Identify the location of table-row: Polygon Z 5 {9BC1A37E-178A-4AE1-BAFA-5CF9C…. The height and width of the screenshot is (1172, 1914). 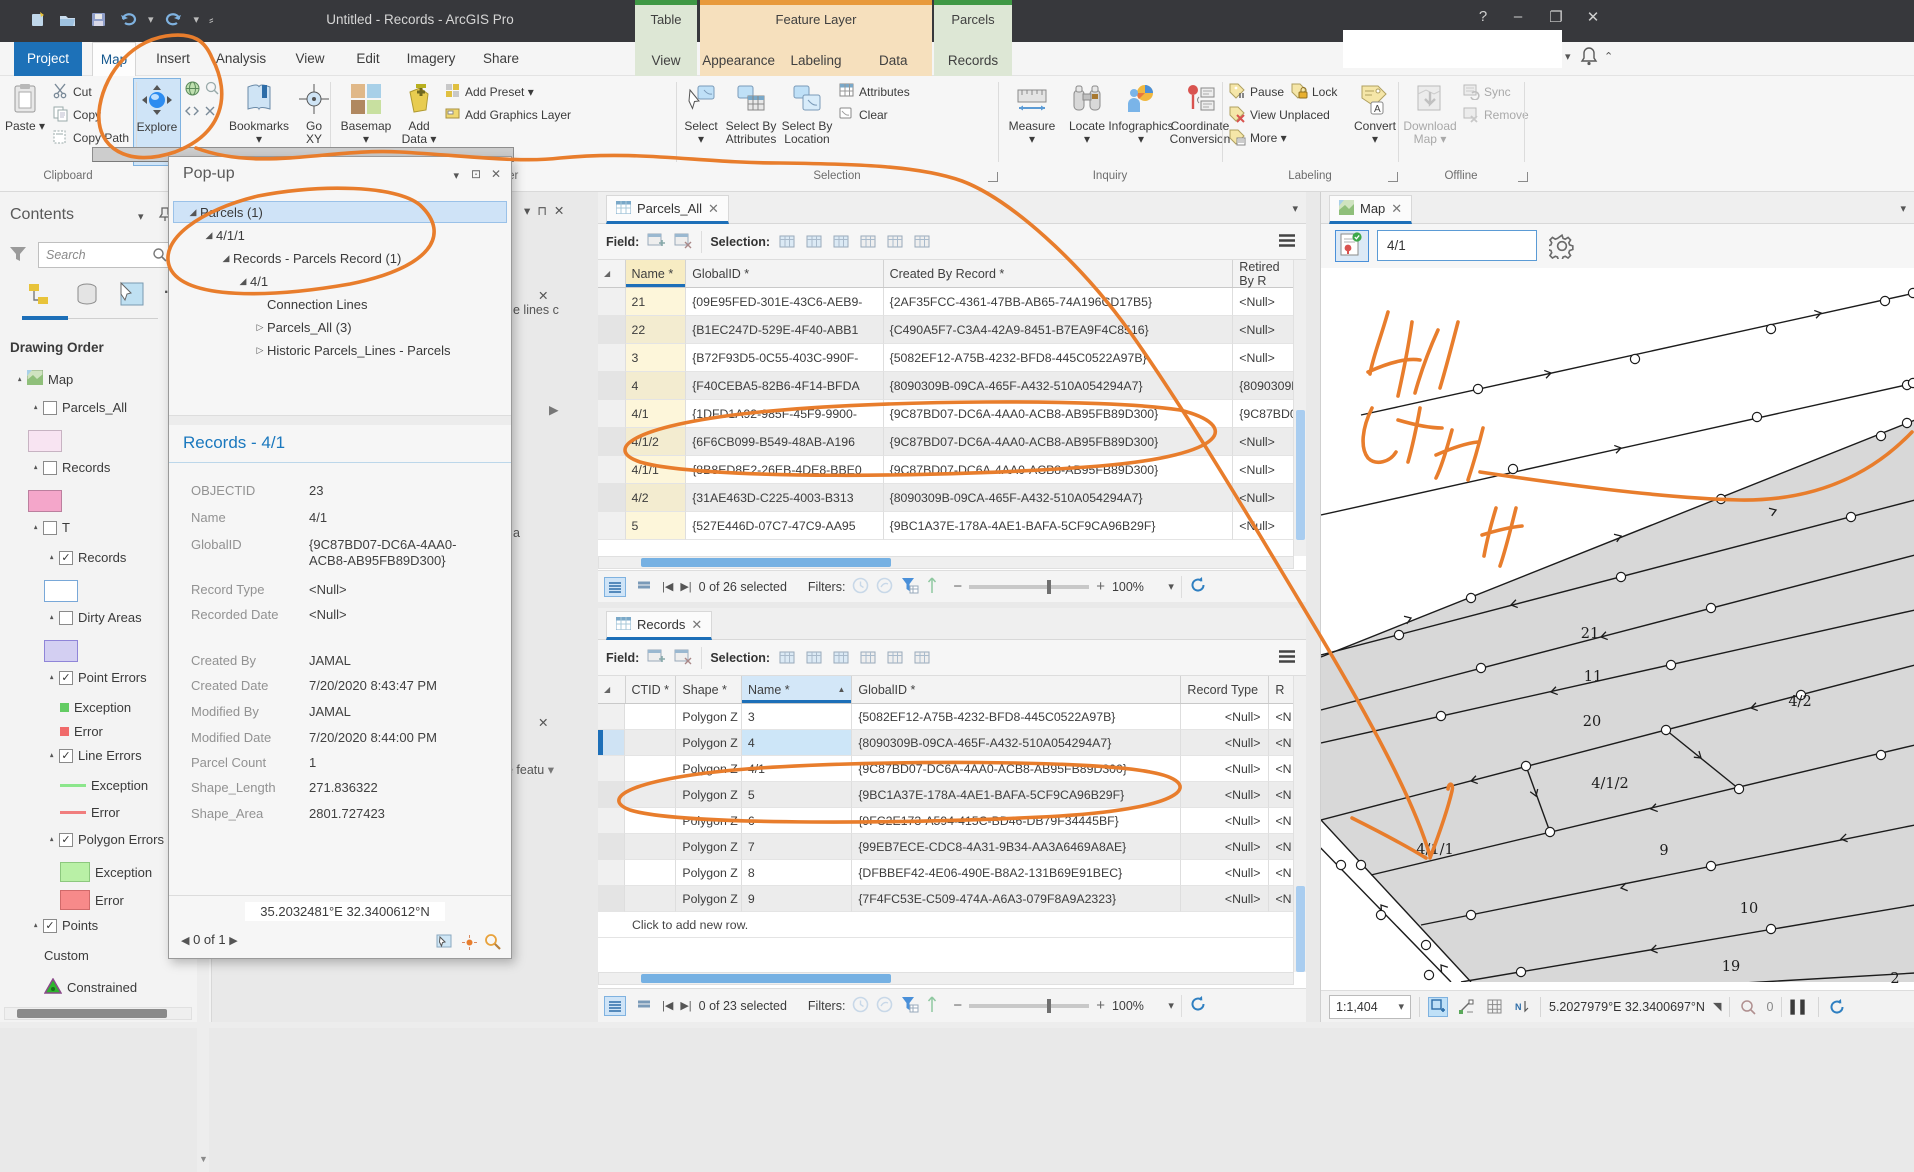
(946, 795).